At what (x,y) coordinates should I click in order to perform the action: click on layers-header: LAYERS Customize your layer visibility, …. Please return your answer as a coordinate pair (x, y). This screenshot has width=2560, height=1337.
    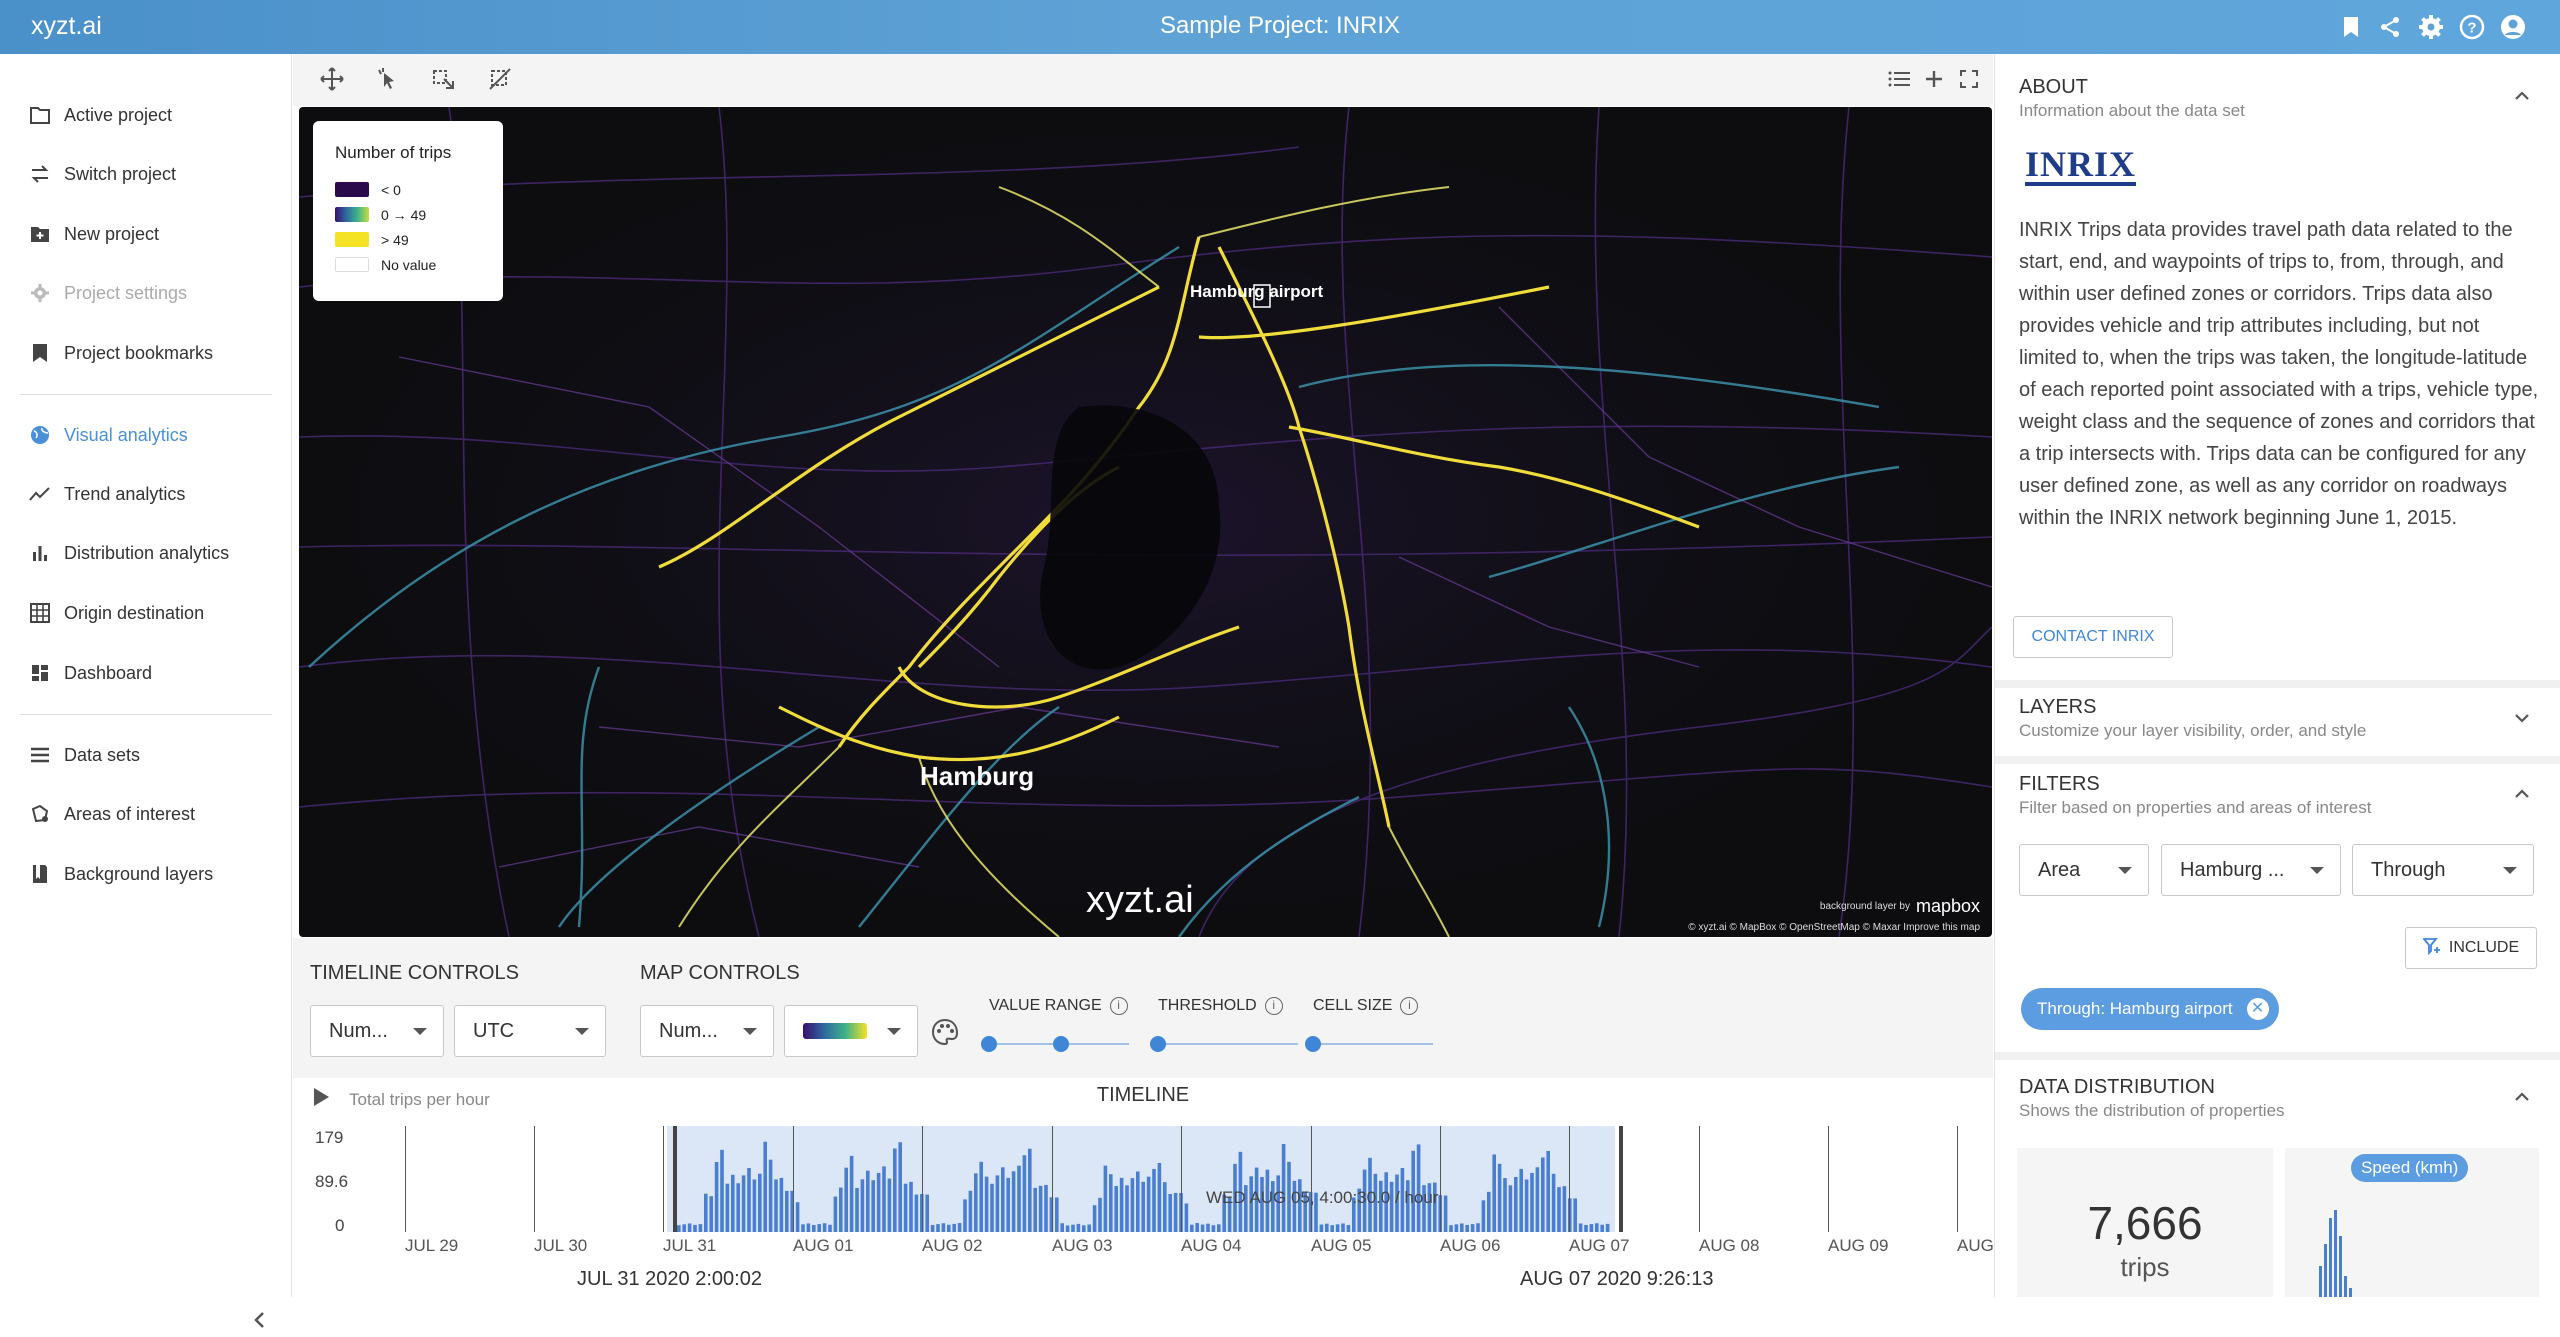
    Looking at the image, I should click on (2192, 718).